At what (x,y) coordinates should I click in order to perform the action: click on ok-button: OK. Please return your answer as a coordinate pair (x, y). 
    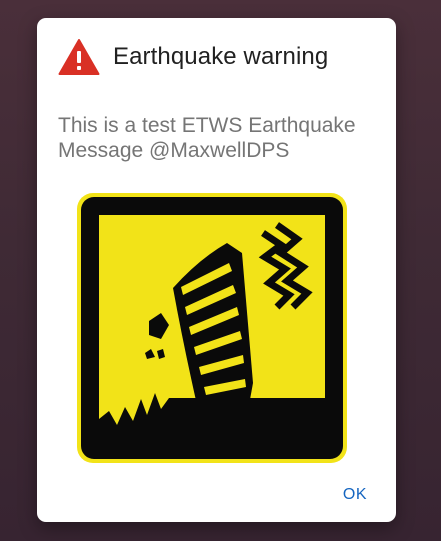
    Looking at the image, I should click on (355, 495).